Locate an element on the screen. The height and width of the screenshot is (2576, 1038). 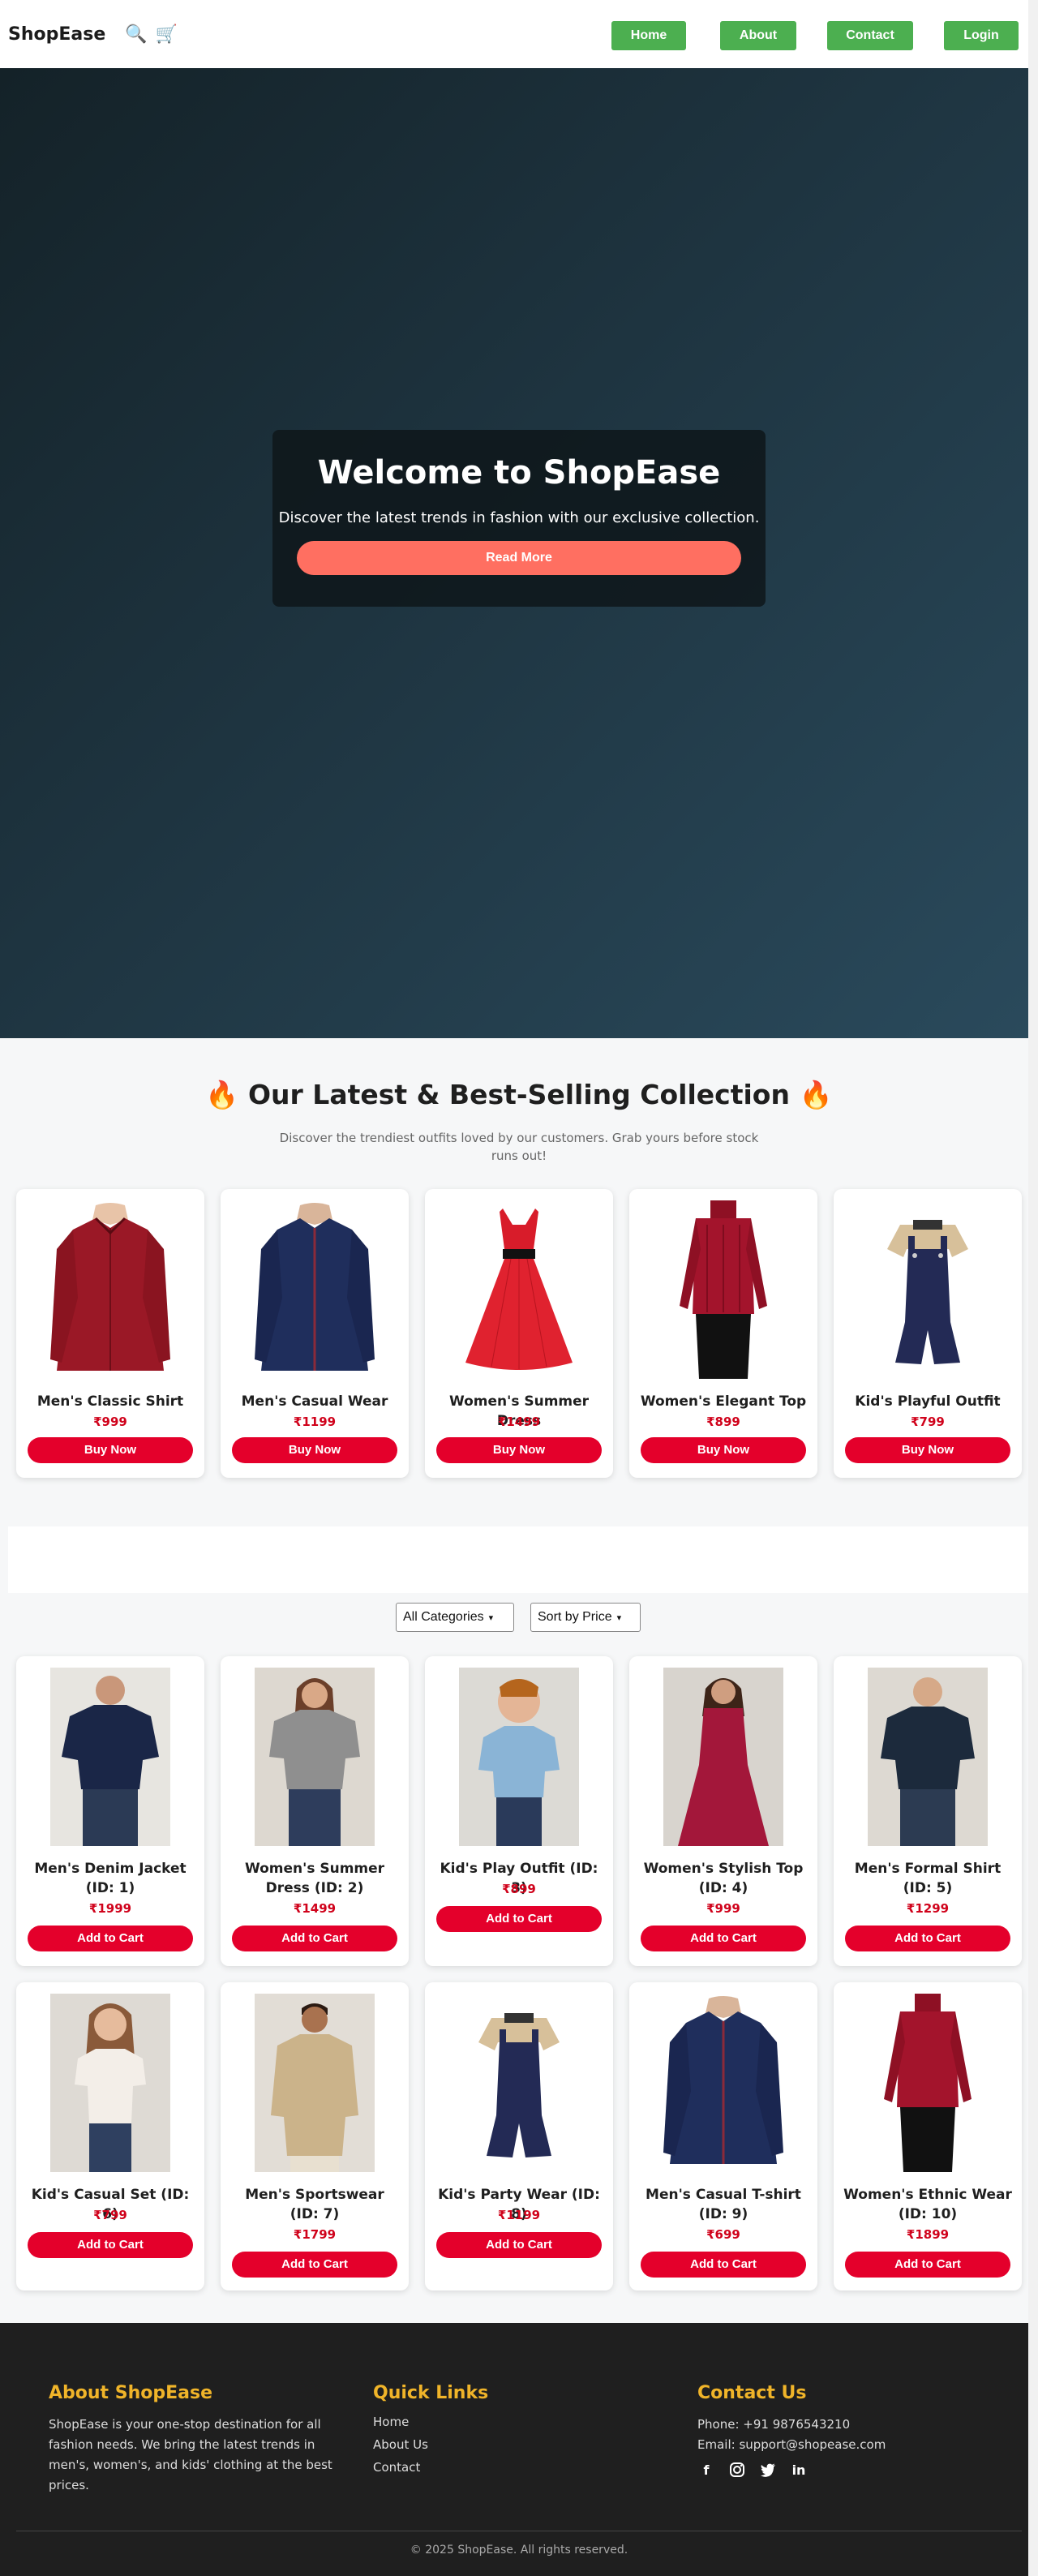
nav-home-button: Home is located at coordinates (648, 35).